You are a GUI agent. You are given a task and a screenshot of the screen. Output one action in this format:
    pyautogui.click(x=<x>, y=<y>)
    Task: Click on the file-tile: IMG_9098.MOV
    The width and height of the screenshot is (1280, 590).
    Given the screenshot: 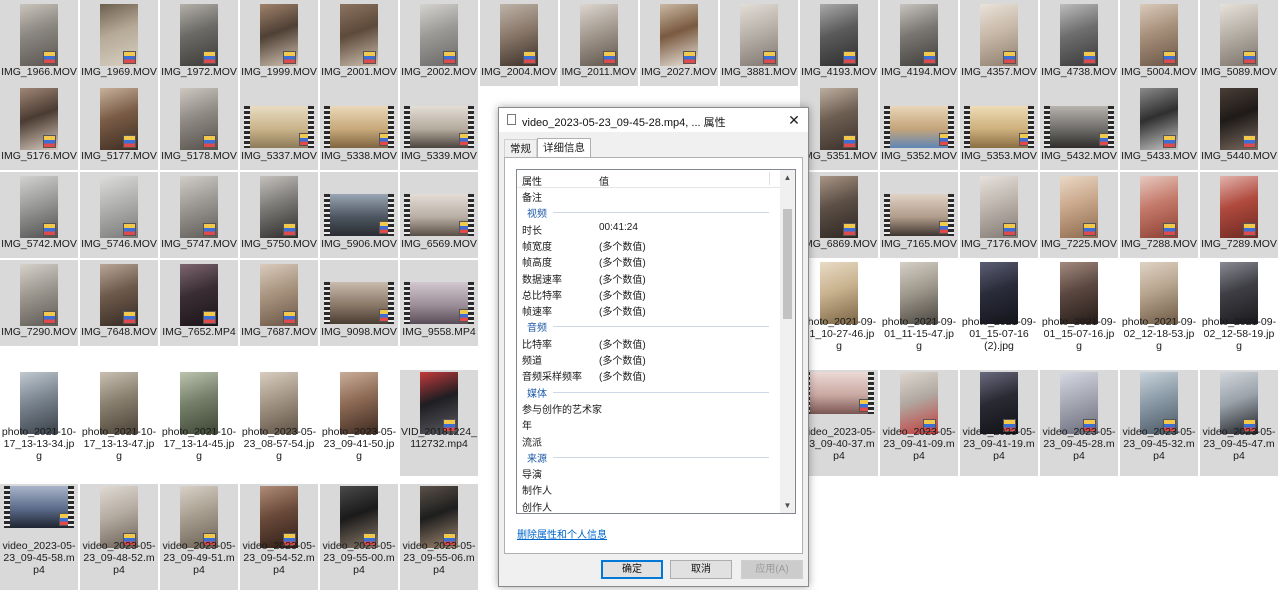 What is the action you would take?
    pyautogui.click(x=359, y=303)
    